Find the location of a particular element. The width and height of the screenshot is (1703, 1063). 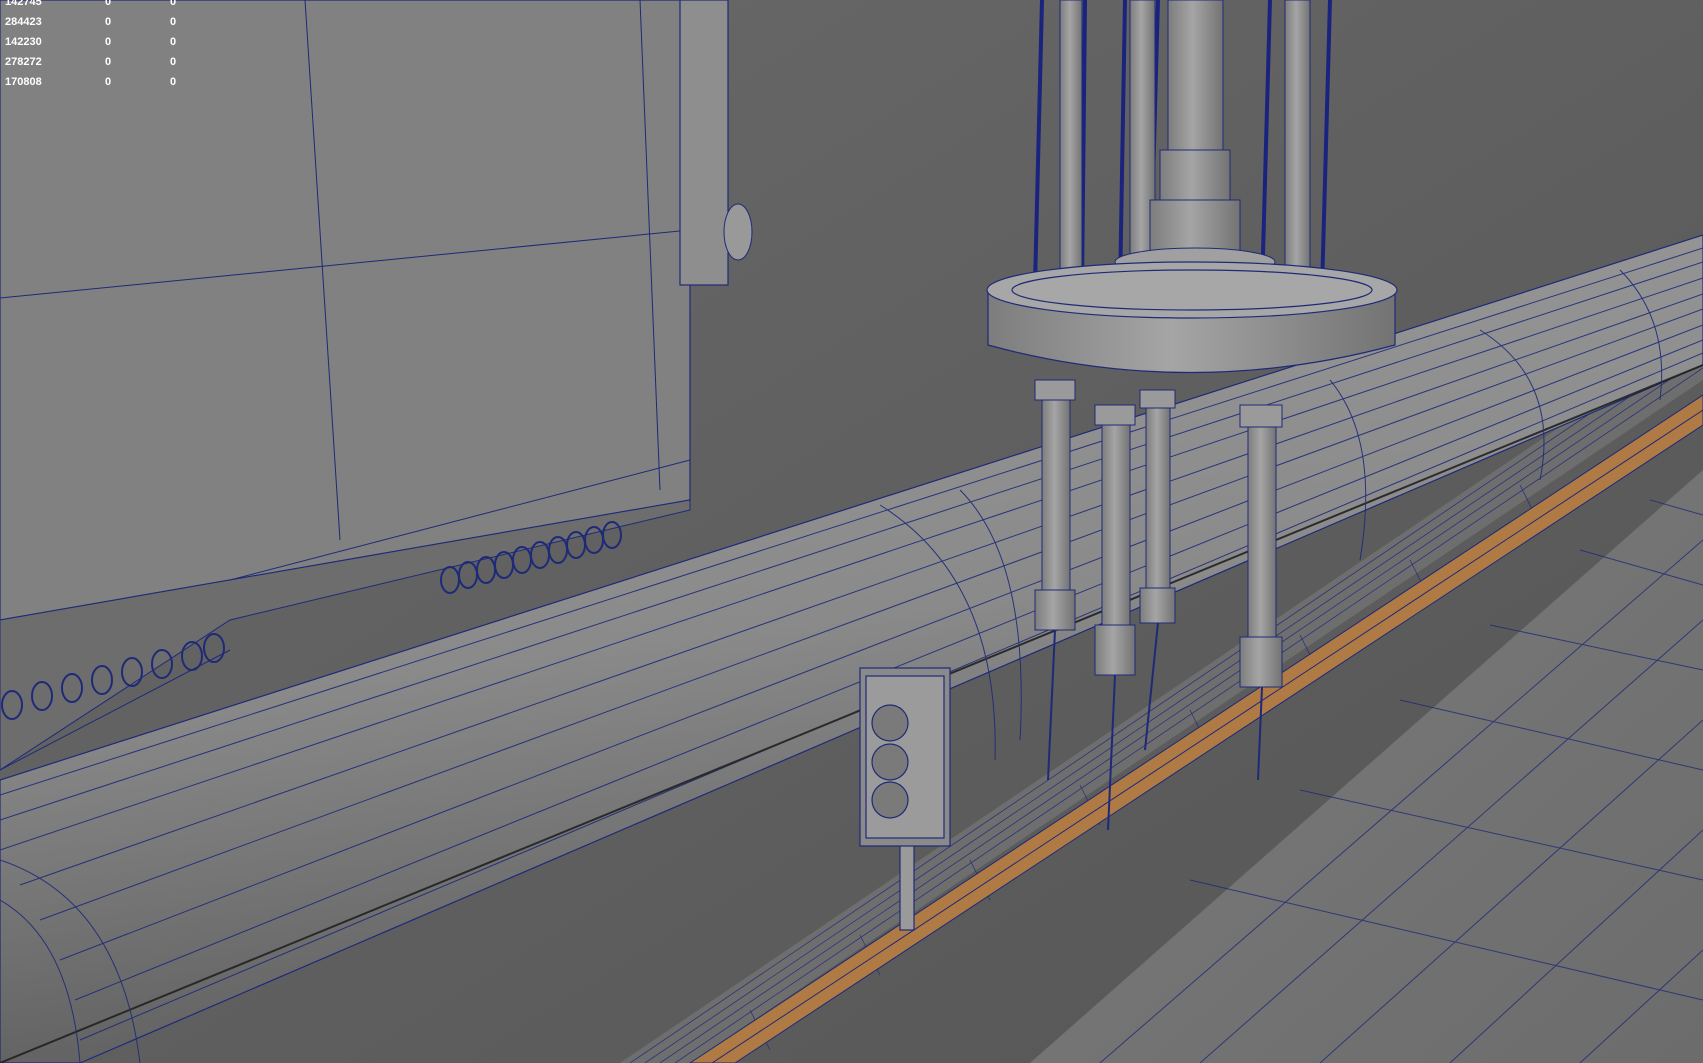

panel-bracket is located at coordinates (704, 143).